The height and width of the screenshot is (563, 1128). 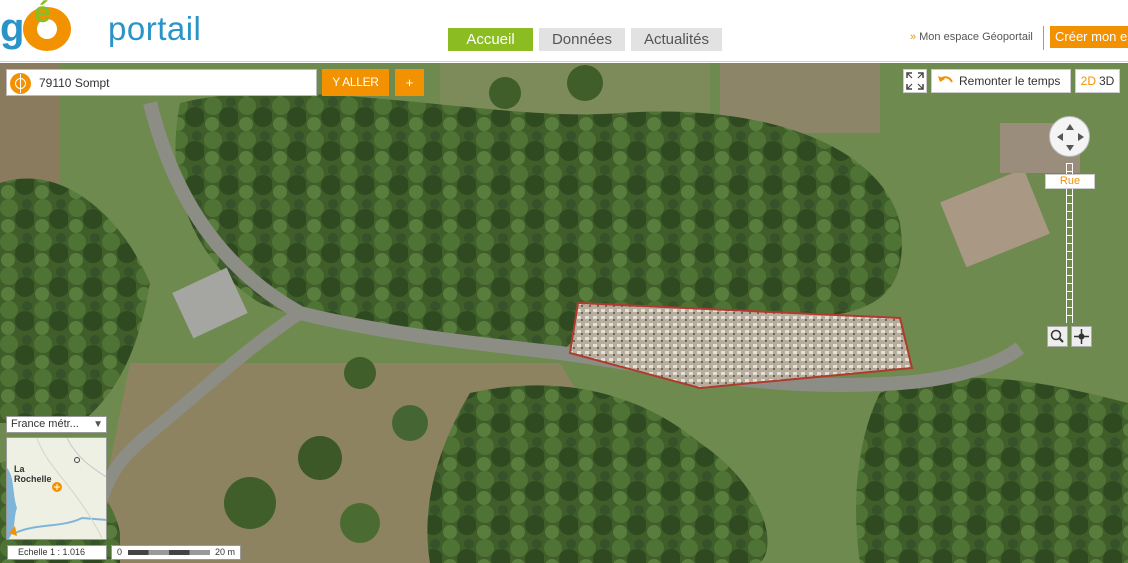 I want to click on chevron-right-icon: », so click(x=913, y=37).